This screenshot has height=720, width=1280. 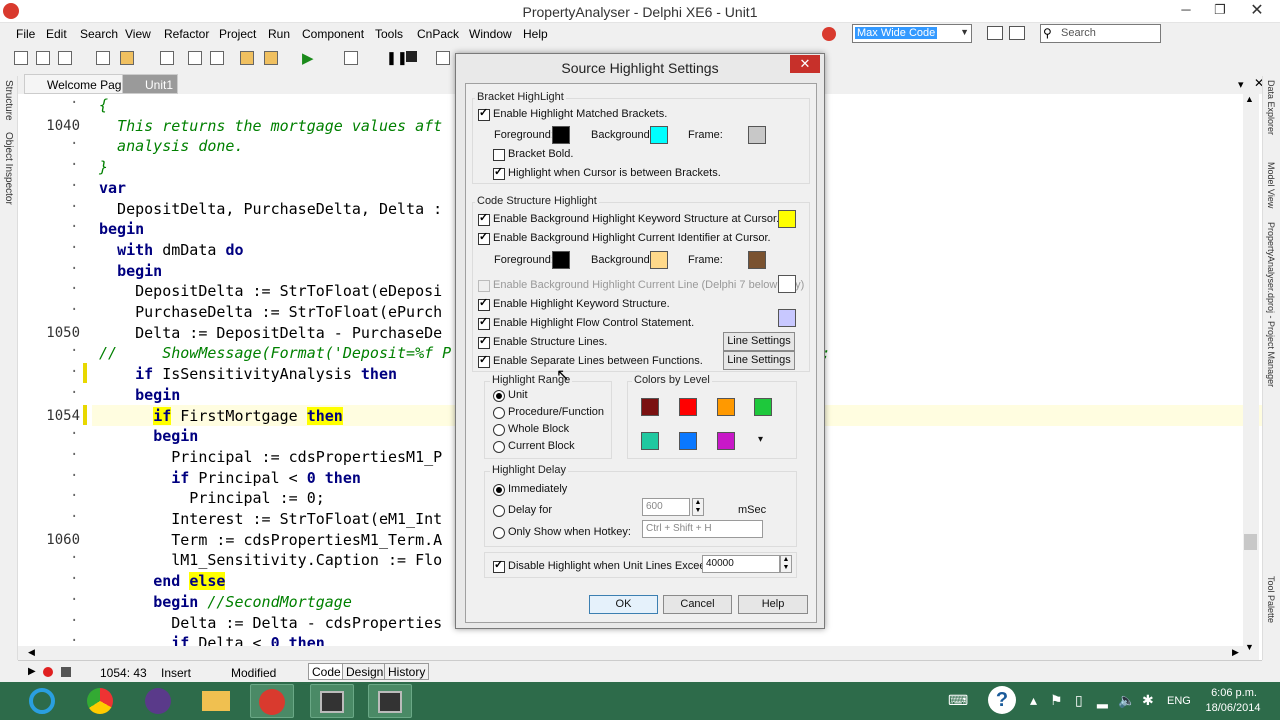 What do you see at coordinates (698, 507) in the screenshot?
I see `delay-spinner: ▲ ▼` at bounding box center [698, 507].